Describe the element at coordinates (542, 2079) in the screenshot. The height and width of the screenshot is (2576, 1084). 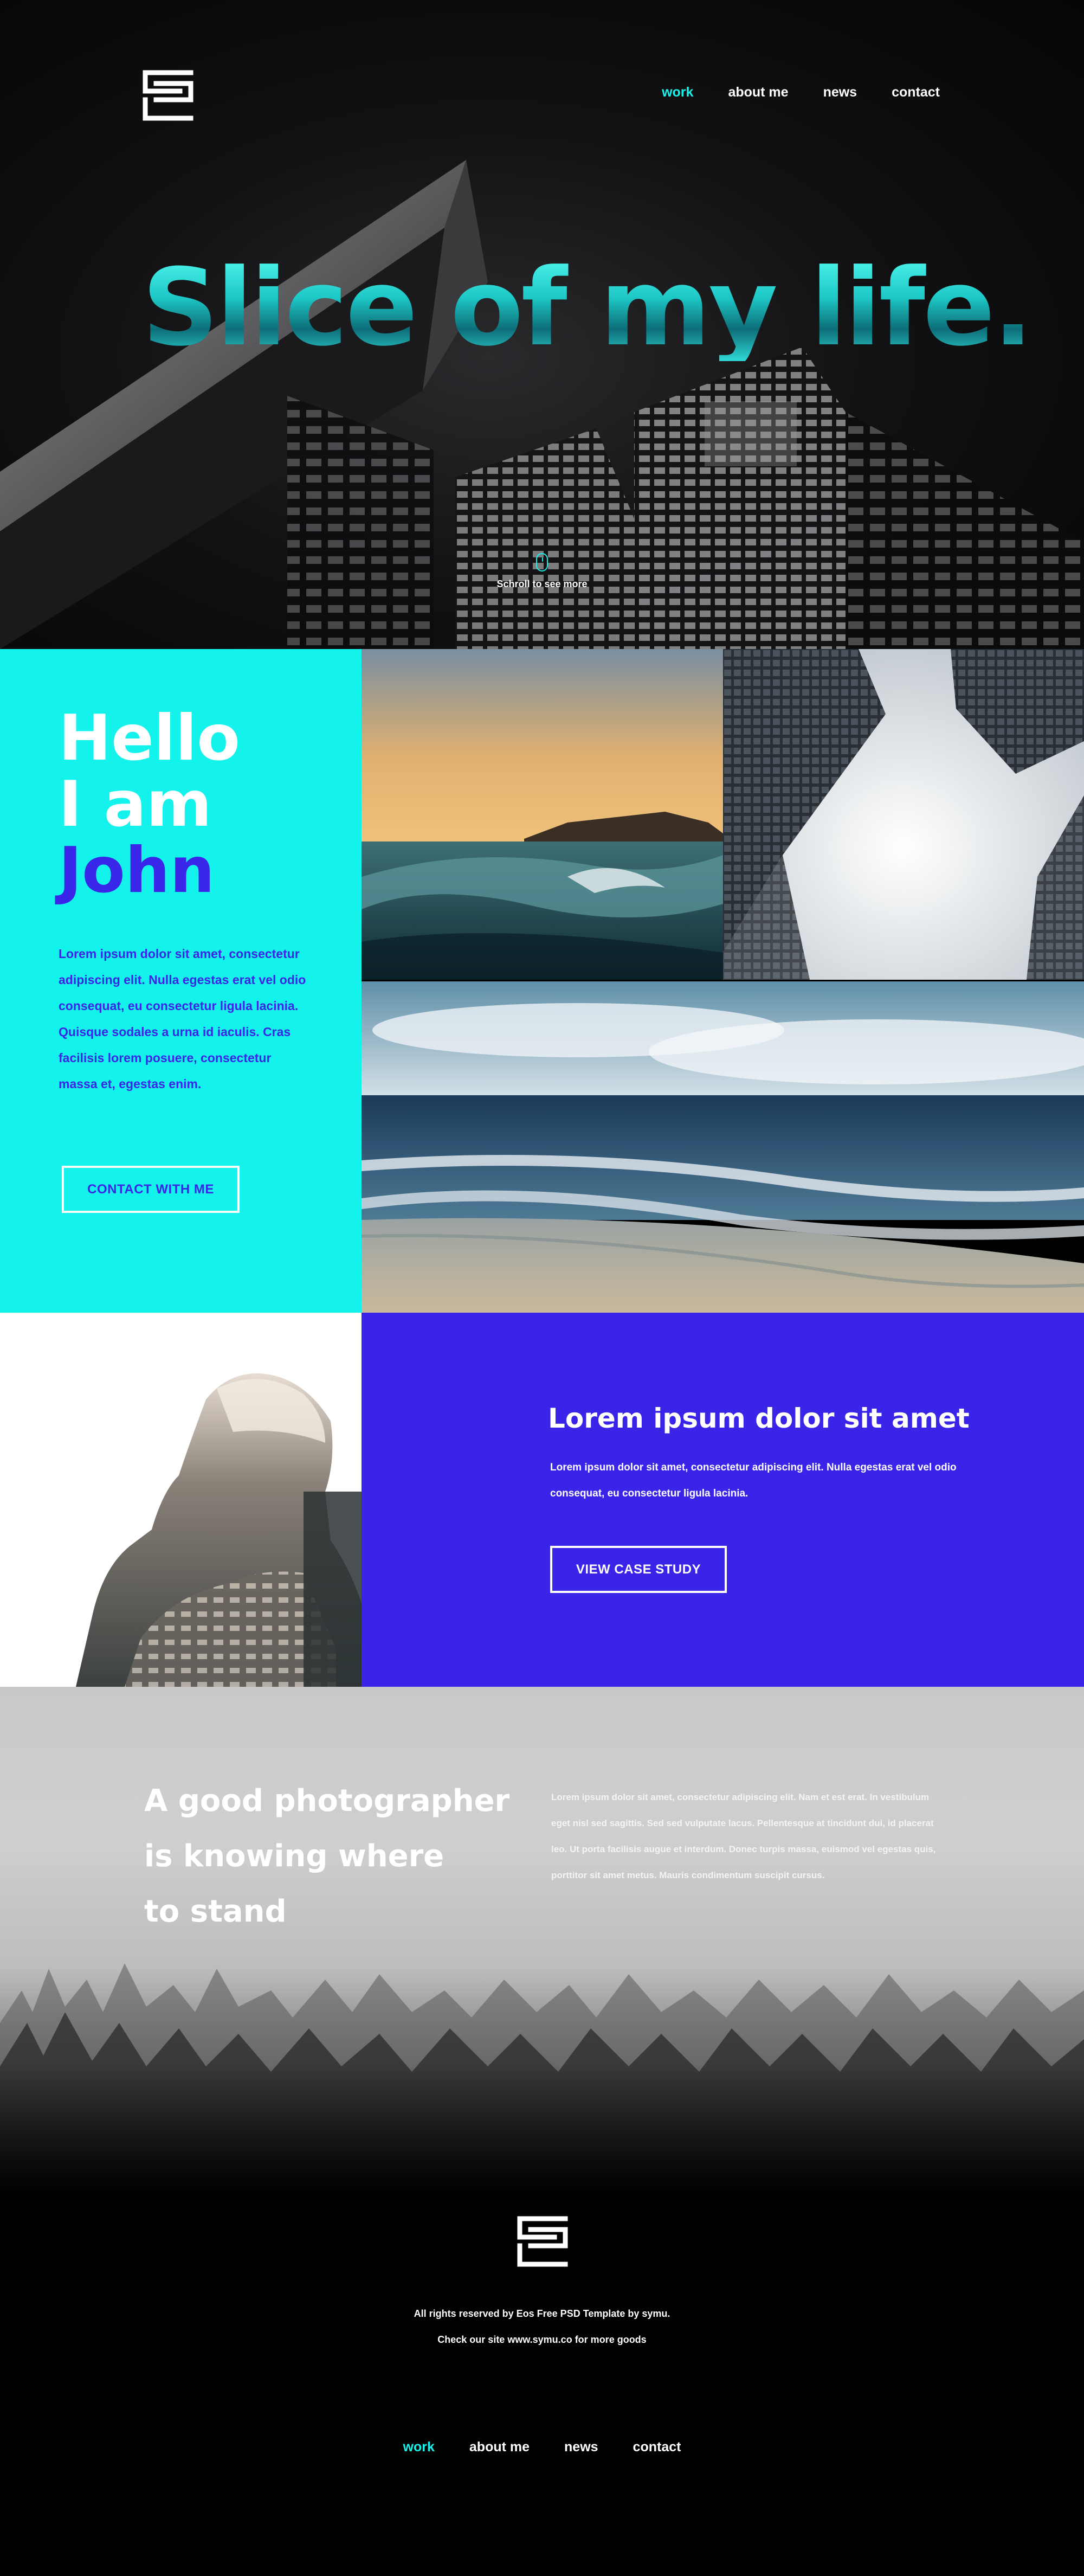
I see `foggy-forest-photo` at that location.